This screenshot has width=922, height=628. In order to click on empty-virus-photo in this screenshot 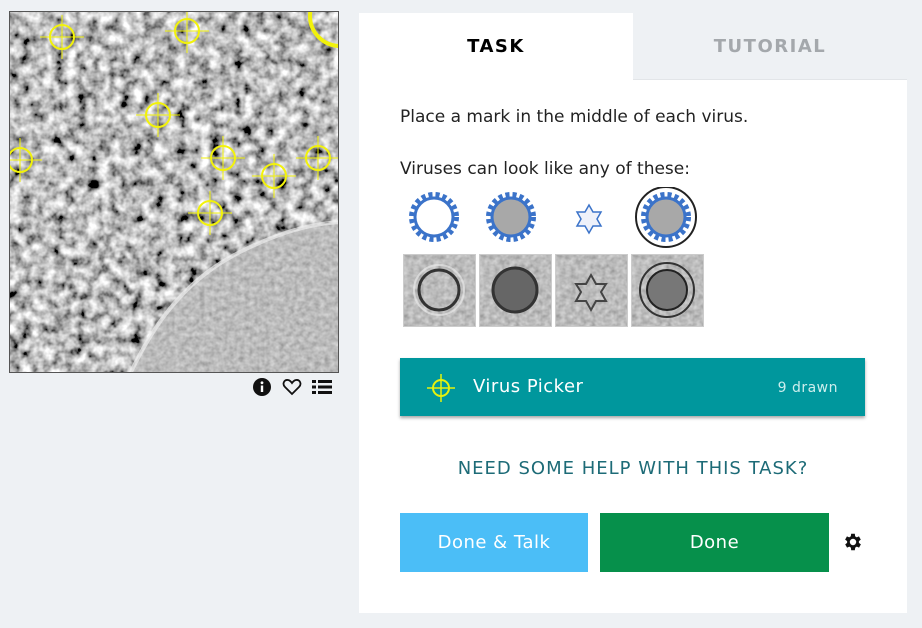, I will do `click(439, 290)`.